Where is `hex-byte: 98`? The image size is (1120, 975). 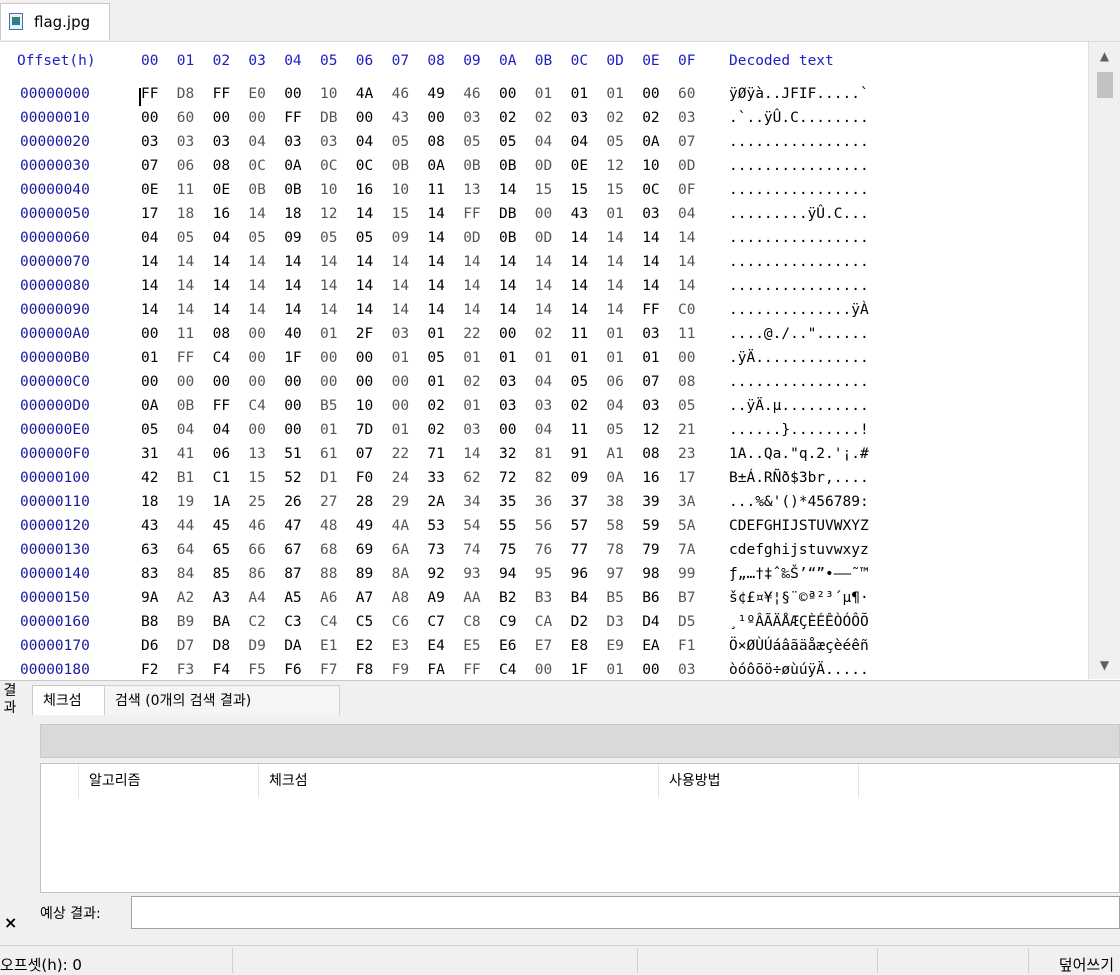 hex-byte: 98 is located at coordinates (650, 574).